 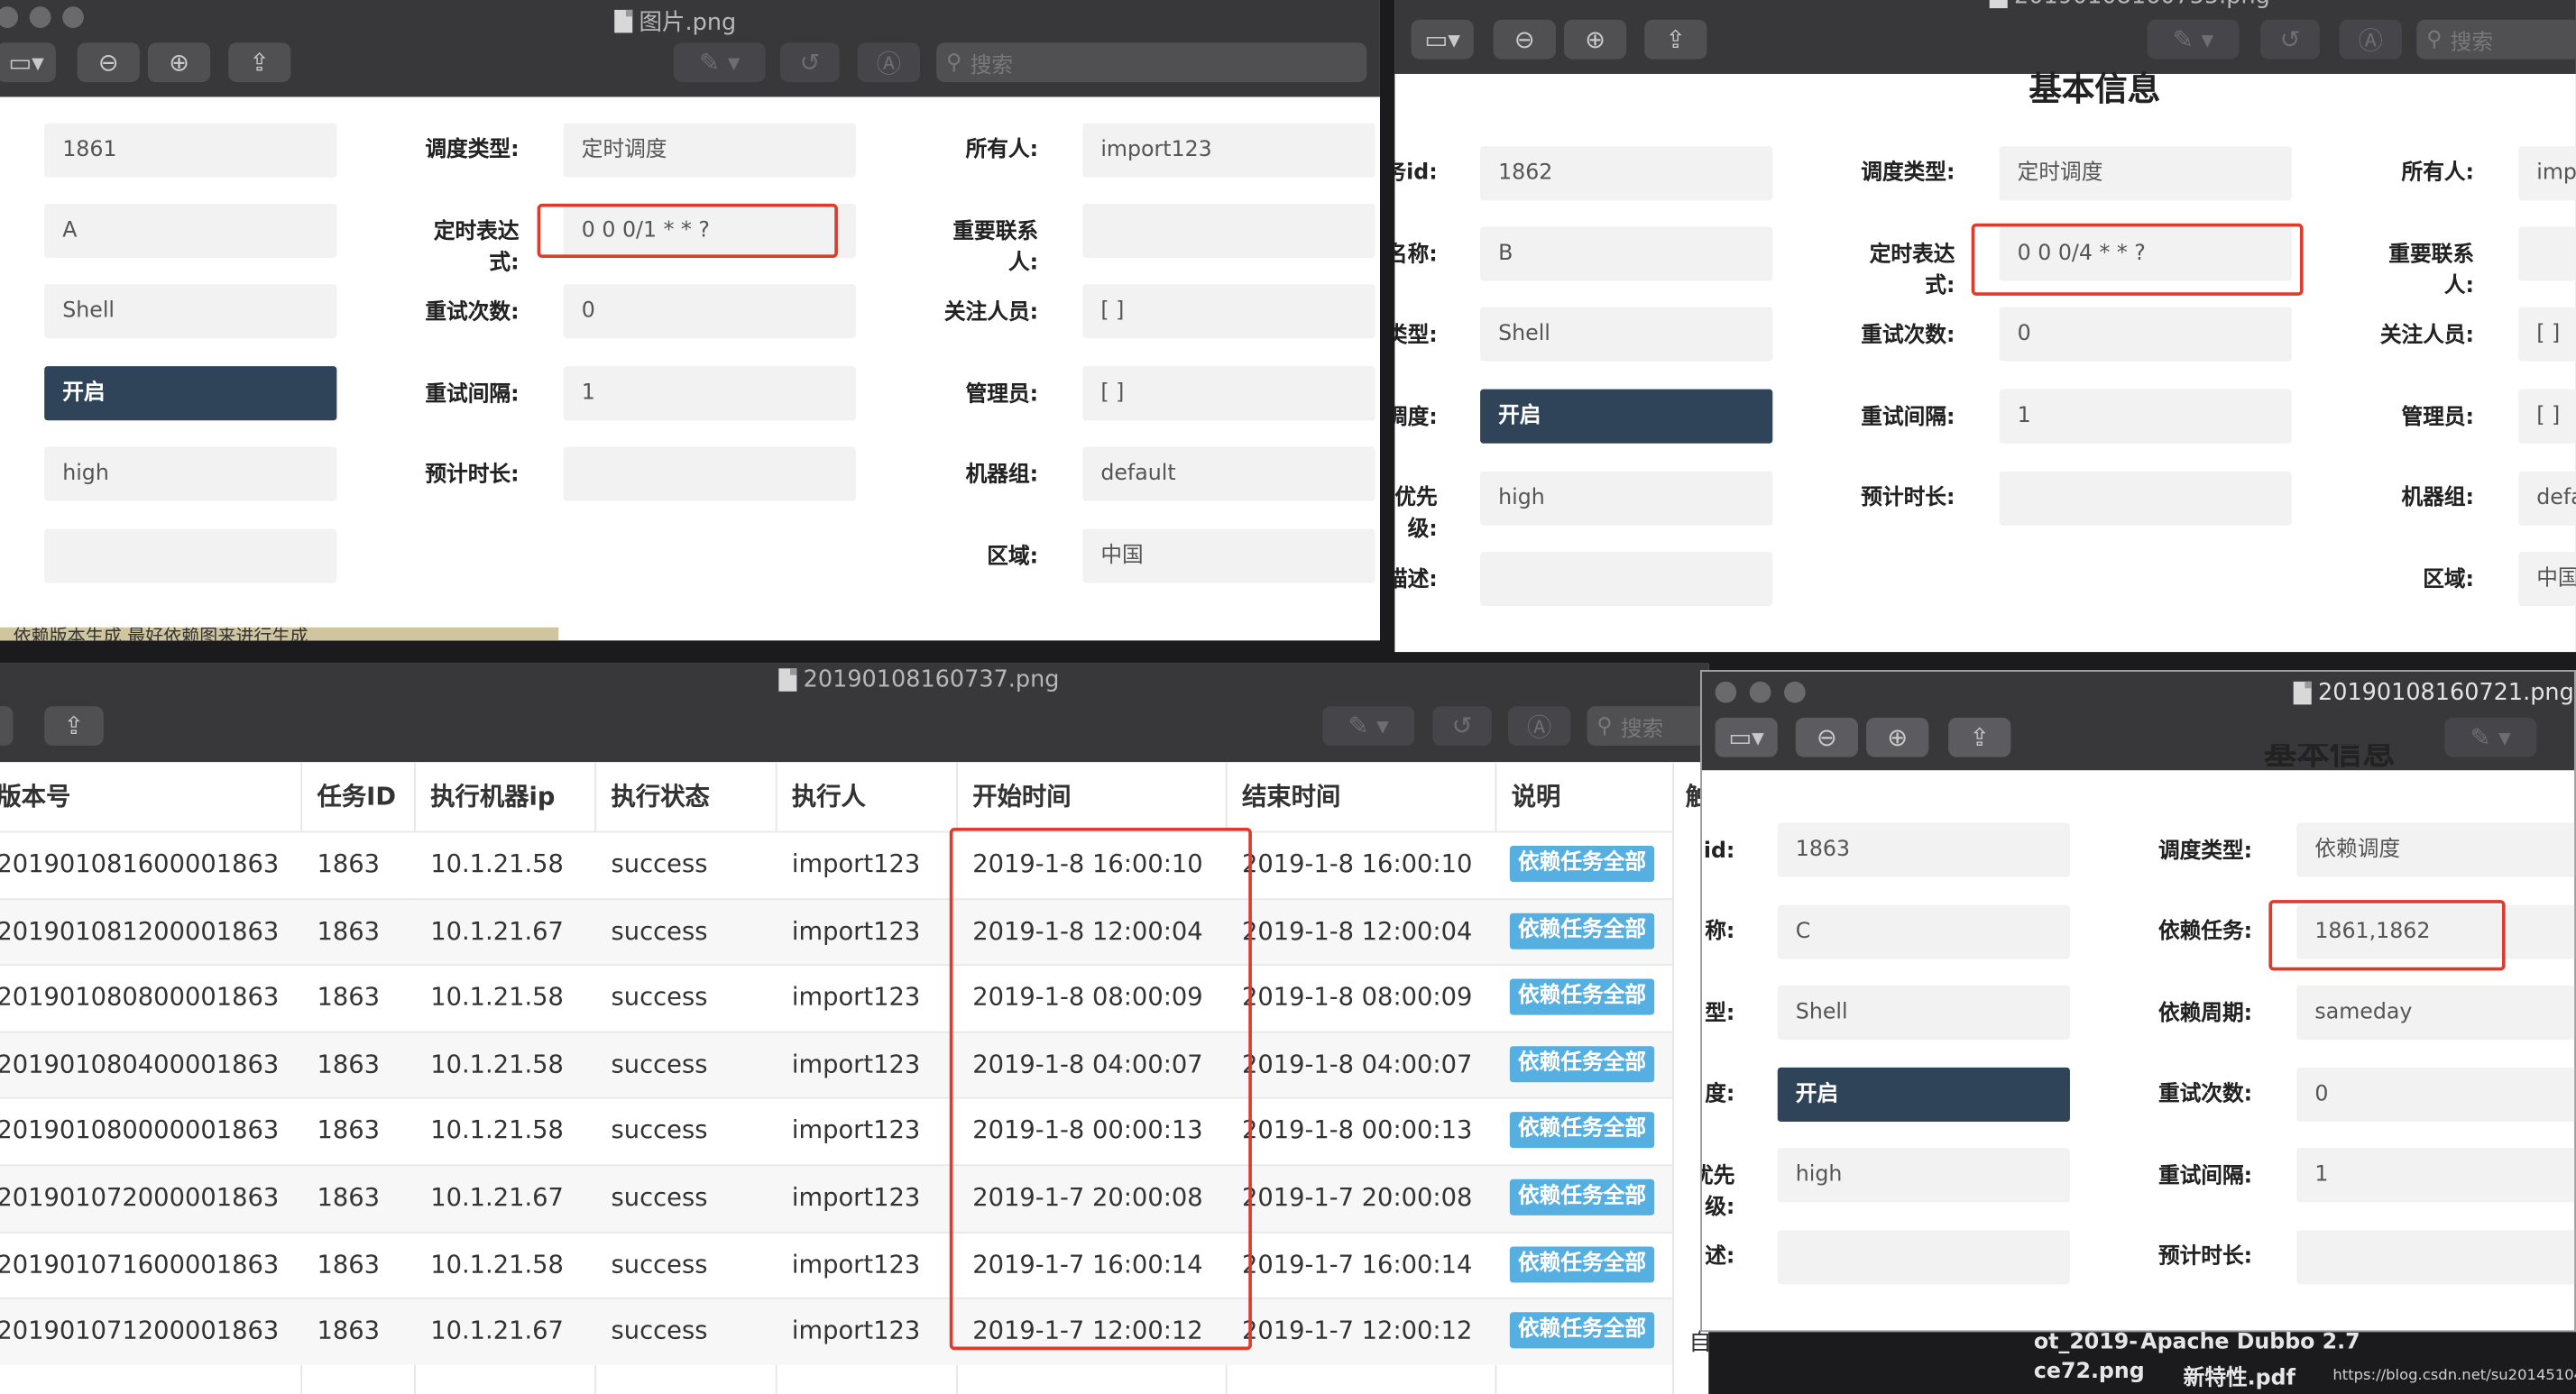 I want to click on window-title: 20190108160721.png, so click(x=2433, y=693).